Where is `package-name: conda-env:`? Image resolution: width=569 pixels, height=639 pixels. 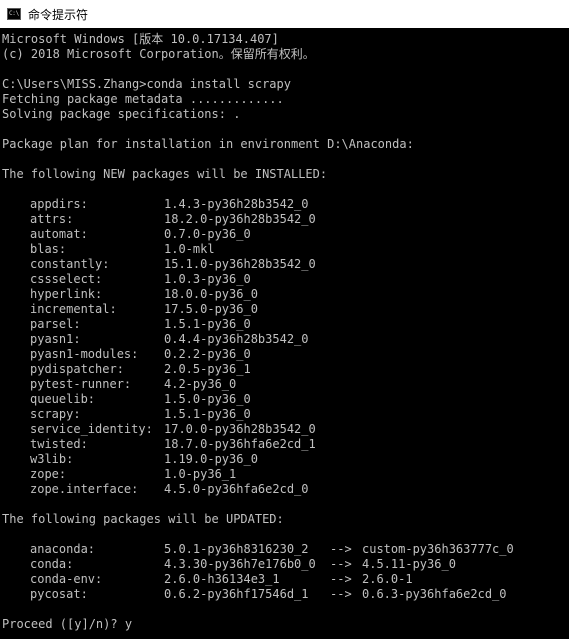
package-name: conda-env: is located at coordinates (66, 579).